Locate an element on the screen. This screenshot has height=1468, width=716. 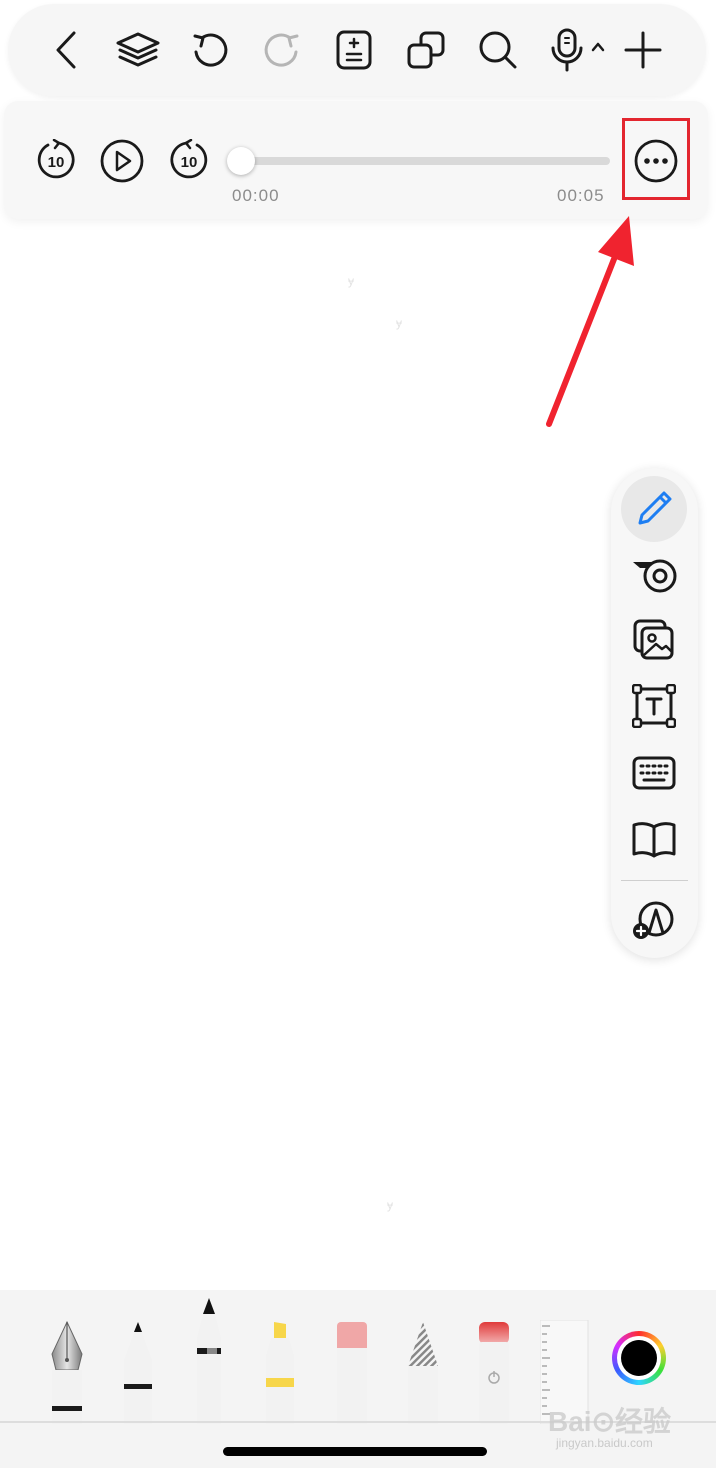
fountain-pen-tool is located at coordinates (67, 1372).